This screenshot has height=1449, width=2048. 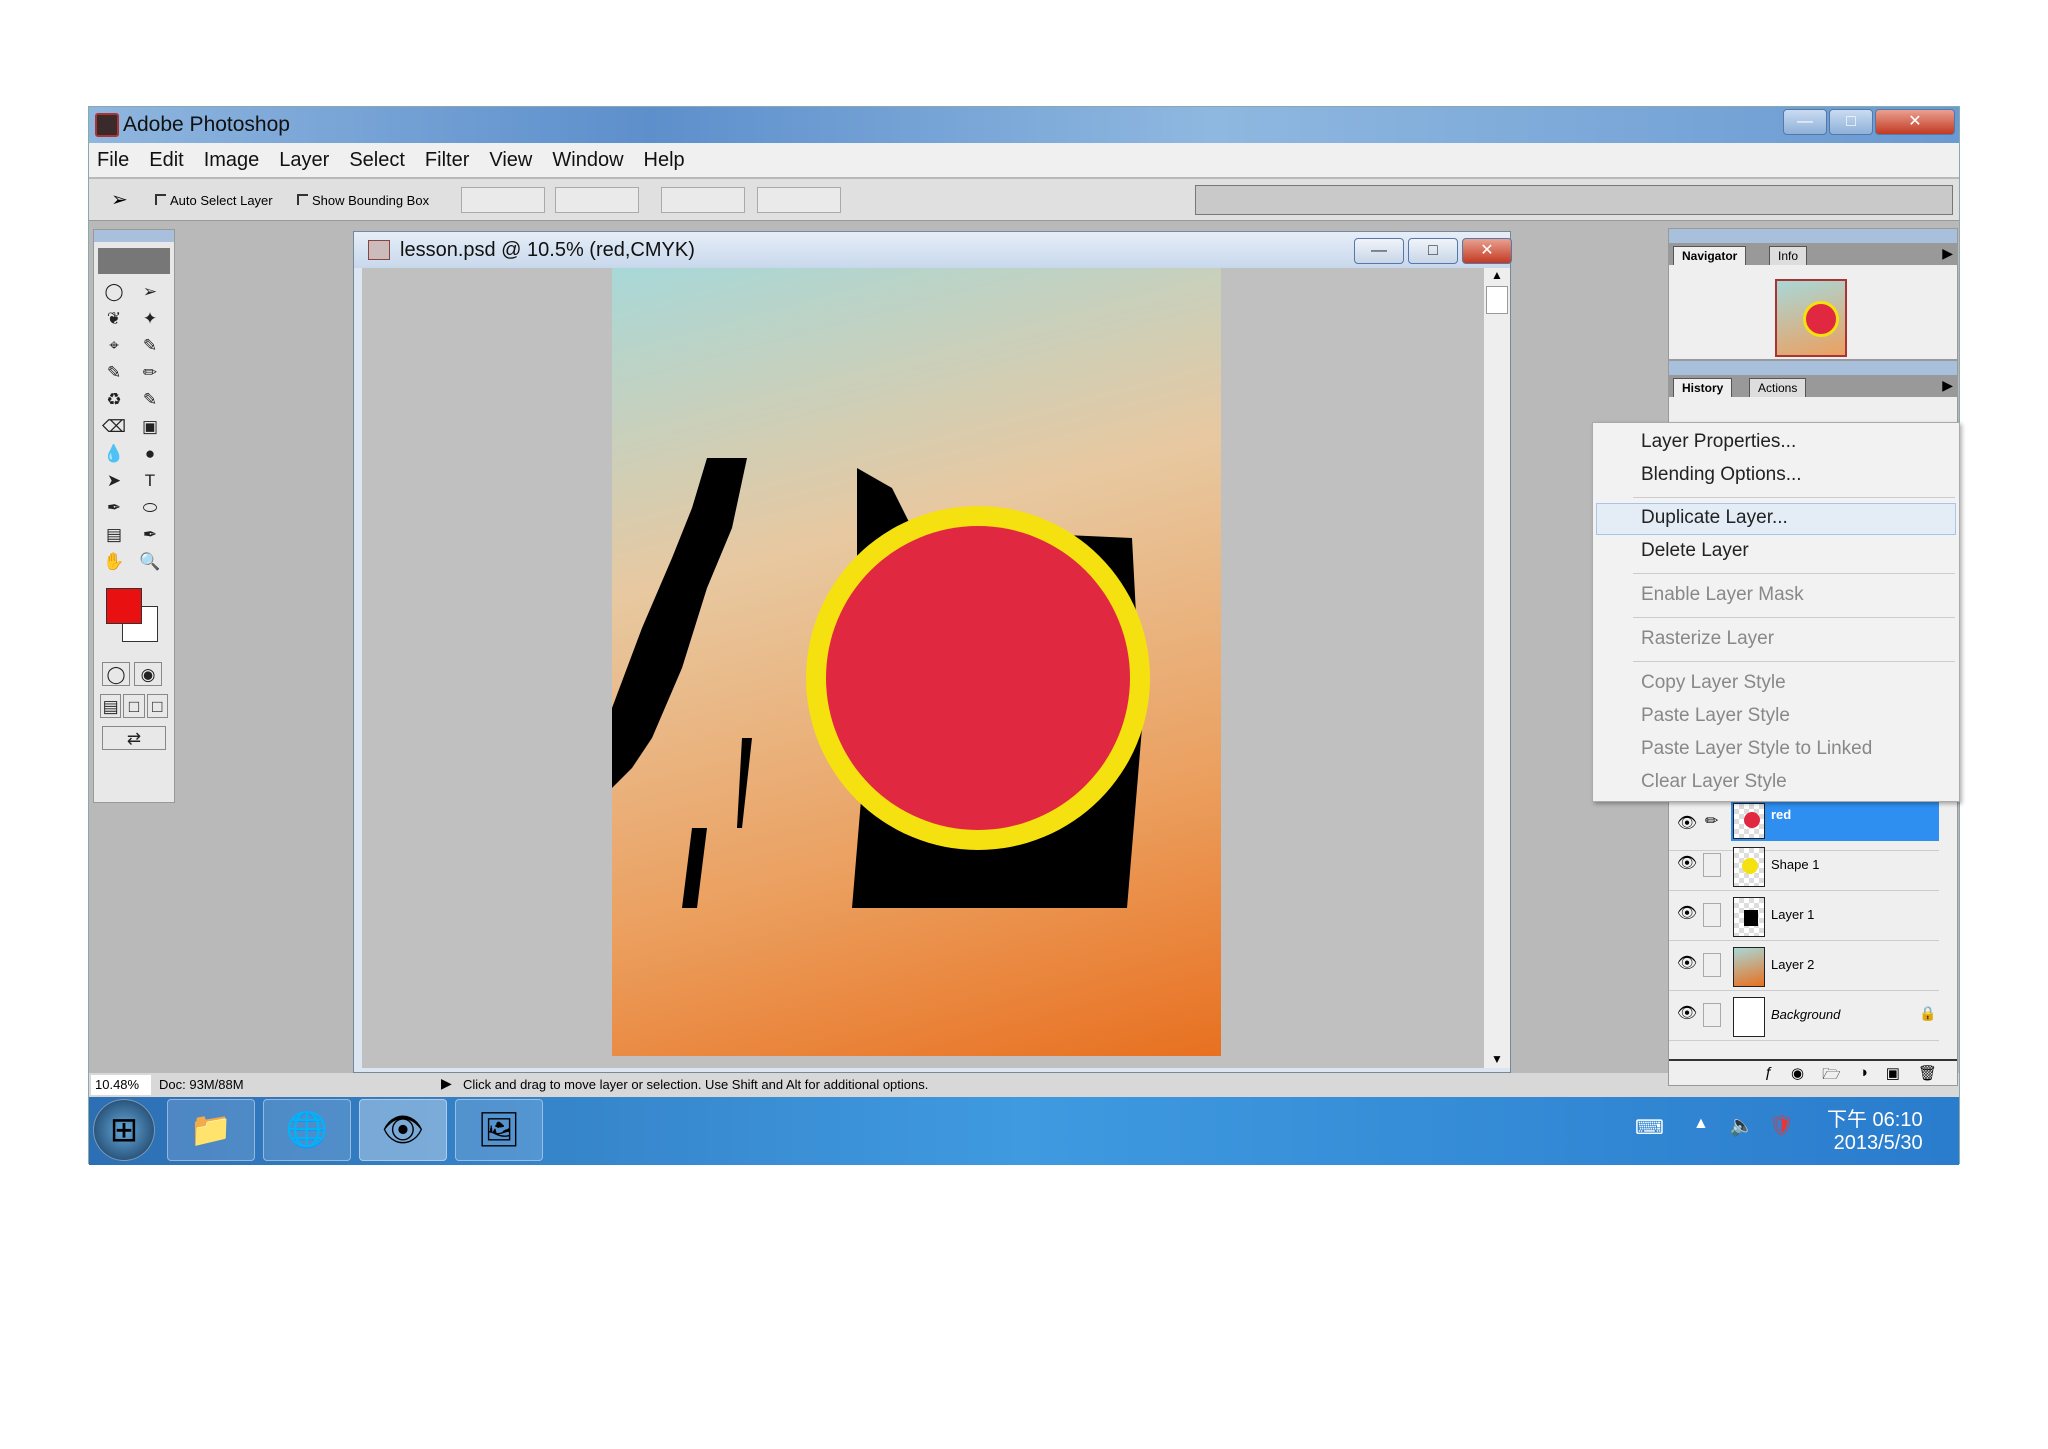 I want to click on hand-tool-icon: ✋, so click(x=114, y=562).